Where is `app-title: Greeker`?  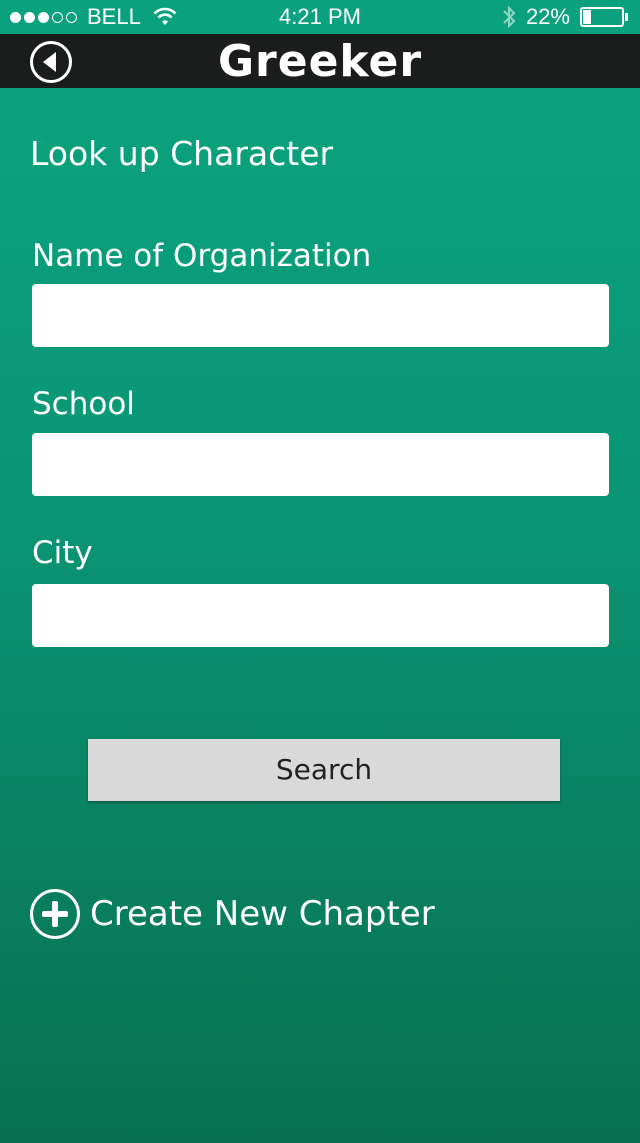 app-title: Greeker is located at coordinates (320, 61).